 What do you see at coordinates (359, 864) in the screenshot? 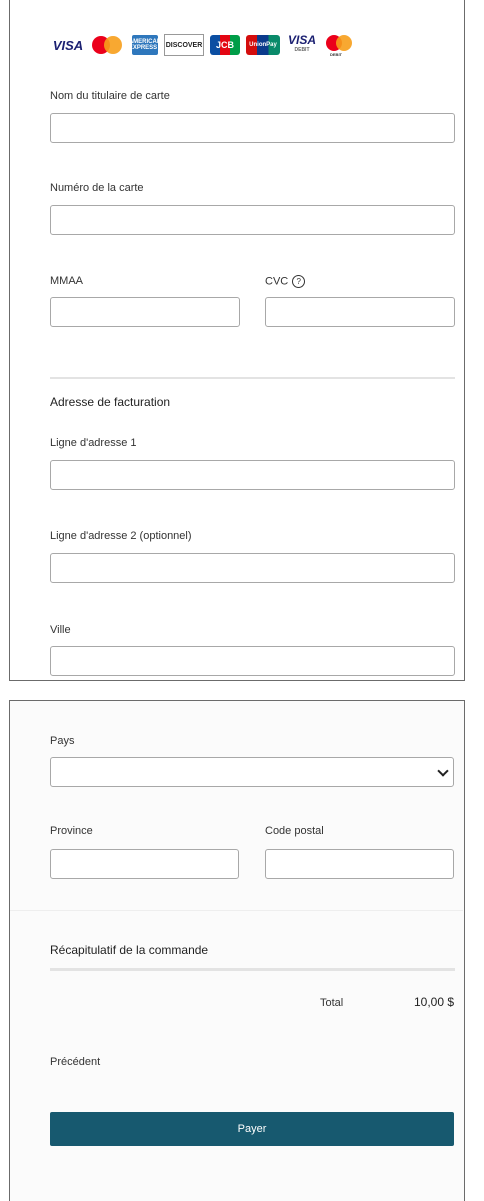
I see `postal-code-input` at bounding box center [359, 864].